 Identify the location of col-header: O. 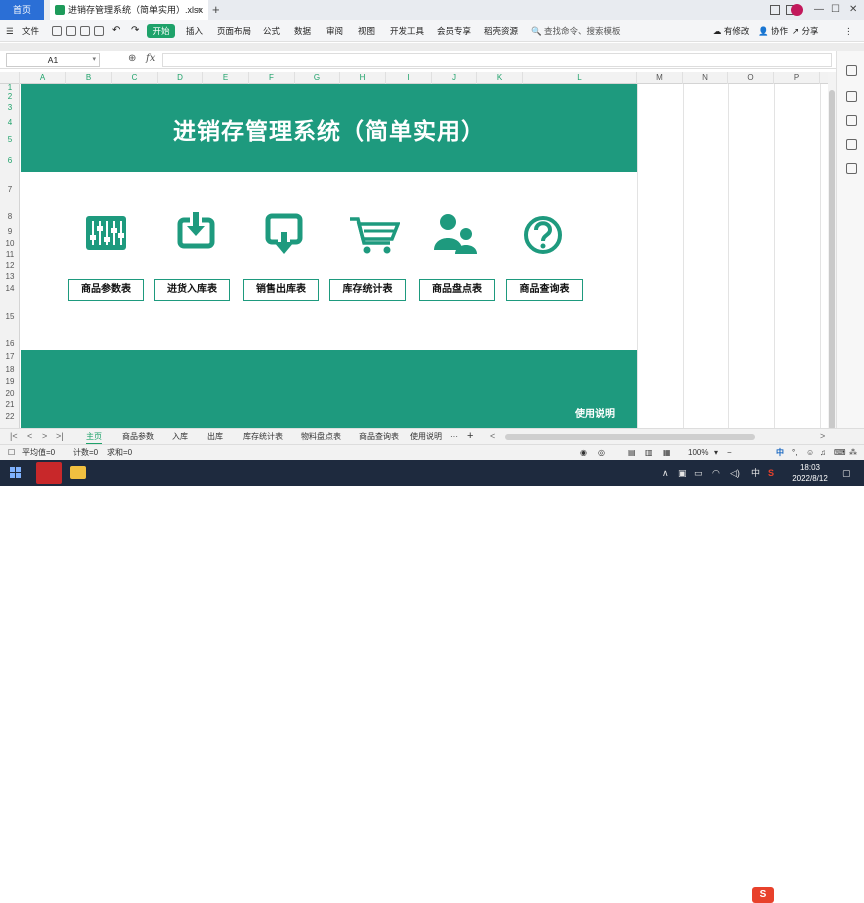
(751, 78).